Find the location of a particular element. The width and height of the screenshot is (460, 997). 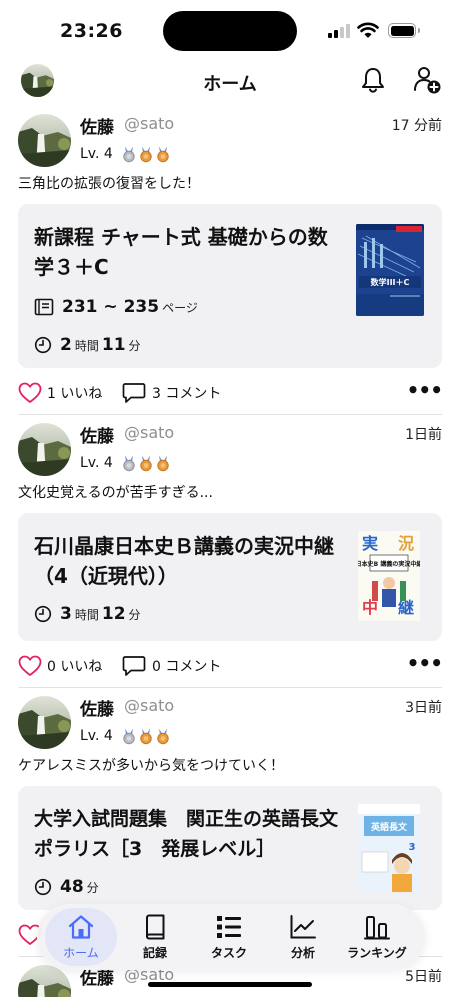

book-cover: 実 況 日本史B 講義の実況中継 中 継 is located at coordinates (389, 576).